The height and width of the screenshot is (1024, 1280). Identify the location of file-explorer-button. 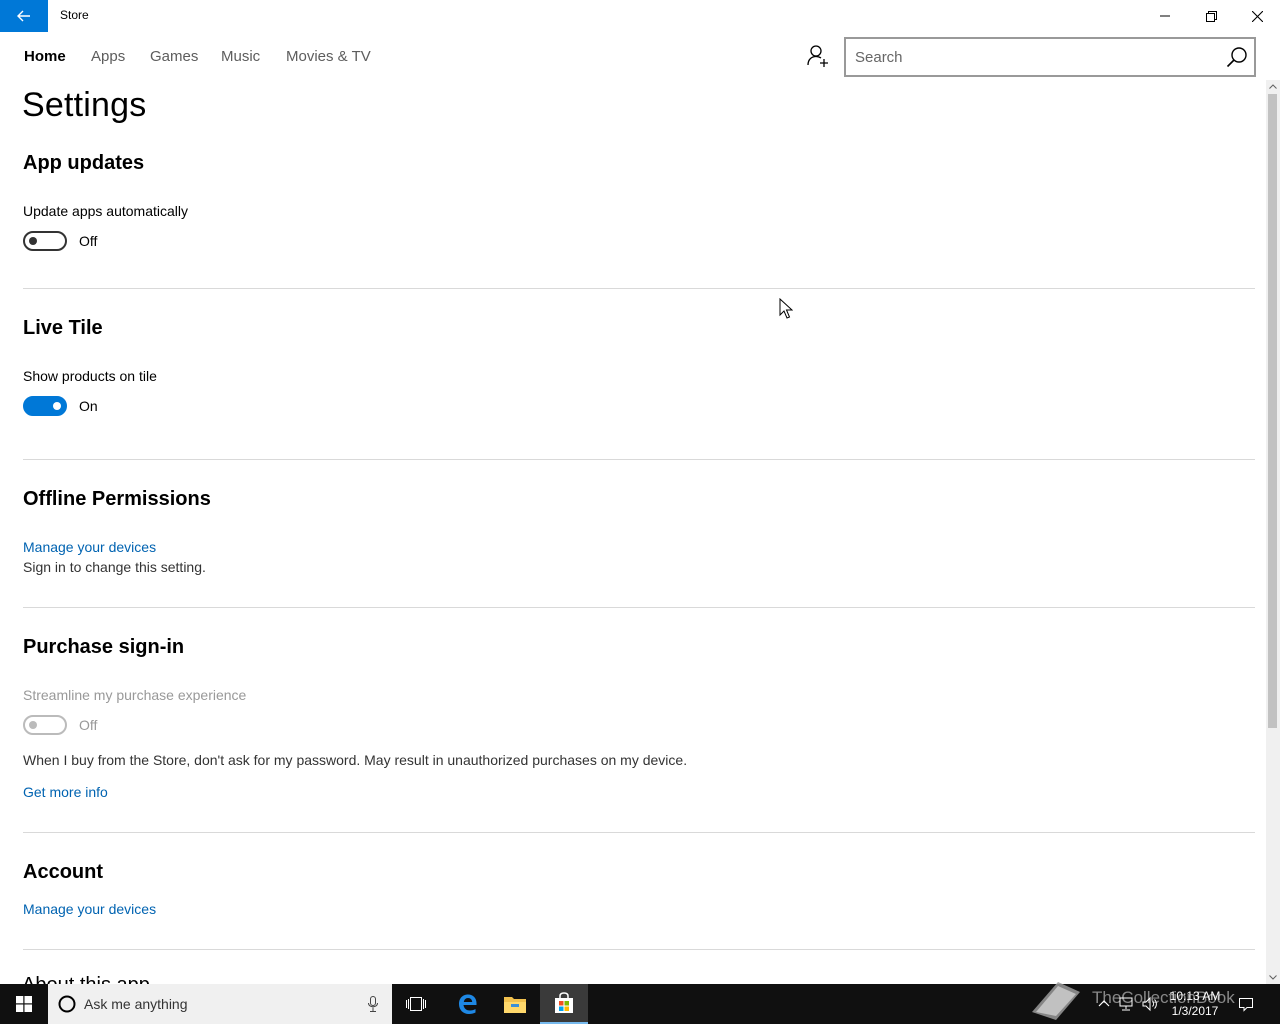
(515, 1004).